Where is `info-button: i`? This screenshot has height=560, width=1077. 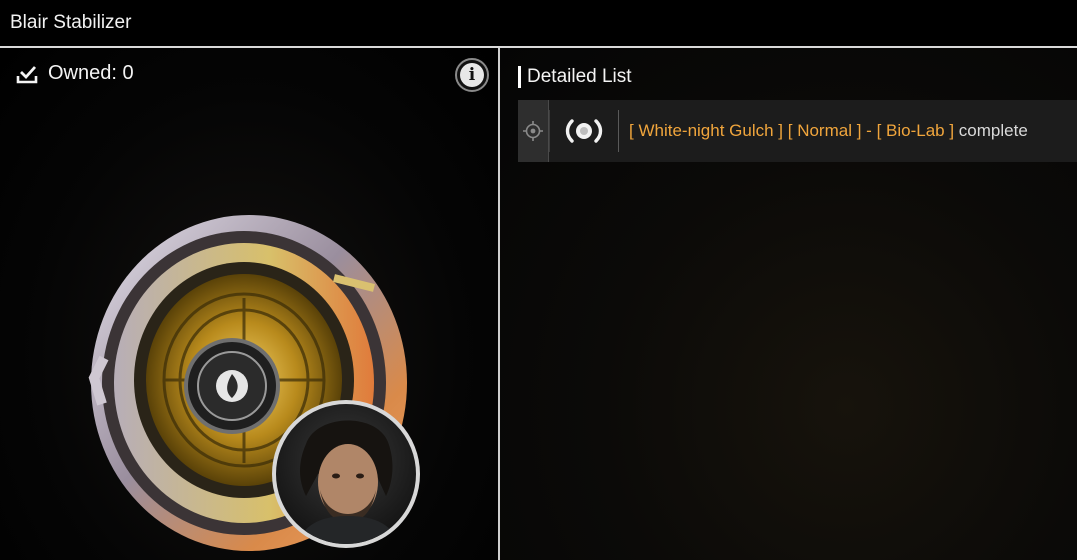 info-button: i is located at coordinates (472, 75).